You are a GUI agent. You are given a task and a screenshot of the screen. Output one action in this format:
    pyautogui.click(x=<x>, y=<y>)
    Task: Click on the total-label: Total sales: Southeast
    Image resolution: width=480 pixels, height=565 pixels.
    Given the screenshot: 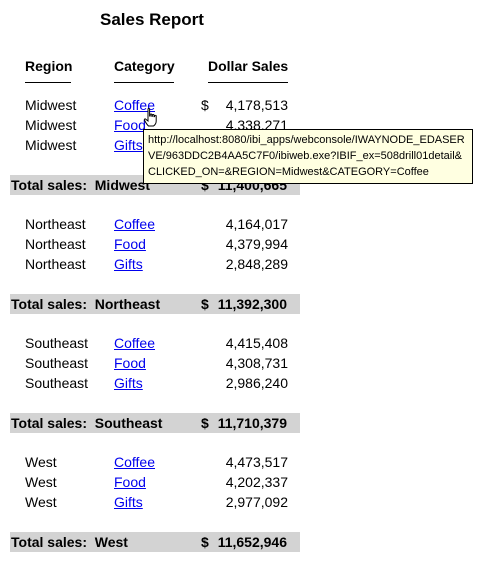 What is the action you would take?
    pyautogui.click(x=87, y=423)
    